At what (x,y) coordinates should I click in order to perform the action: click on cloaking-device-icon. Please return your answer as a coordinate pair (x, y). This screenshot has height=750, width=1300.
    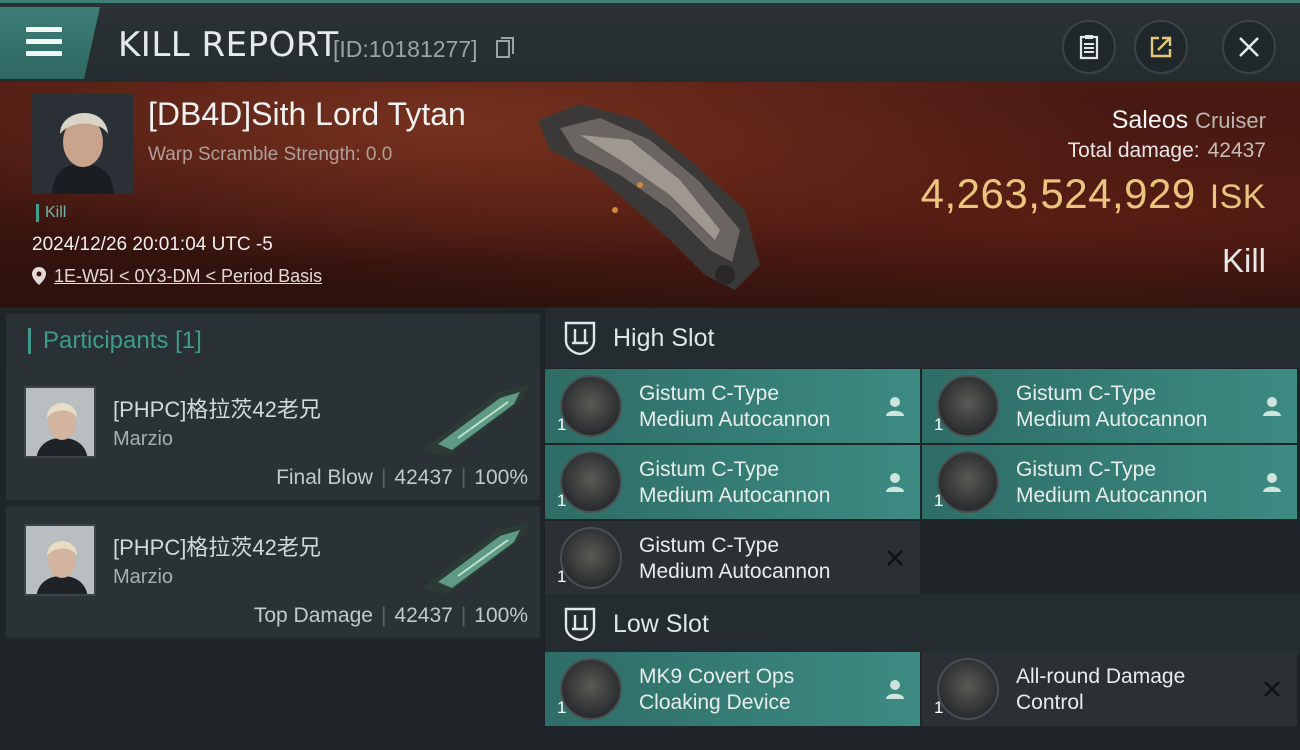
    Looking at the image, I should click on (591, 689).